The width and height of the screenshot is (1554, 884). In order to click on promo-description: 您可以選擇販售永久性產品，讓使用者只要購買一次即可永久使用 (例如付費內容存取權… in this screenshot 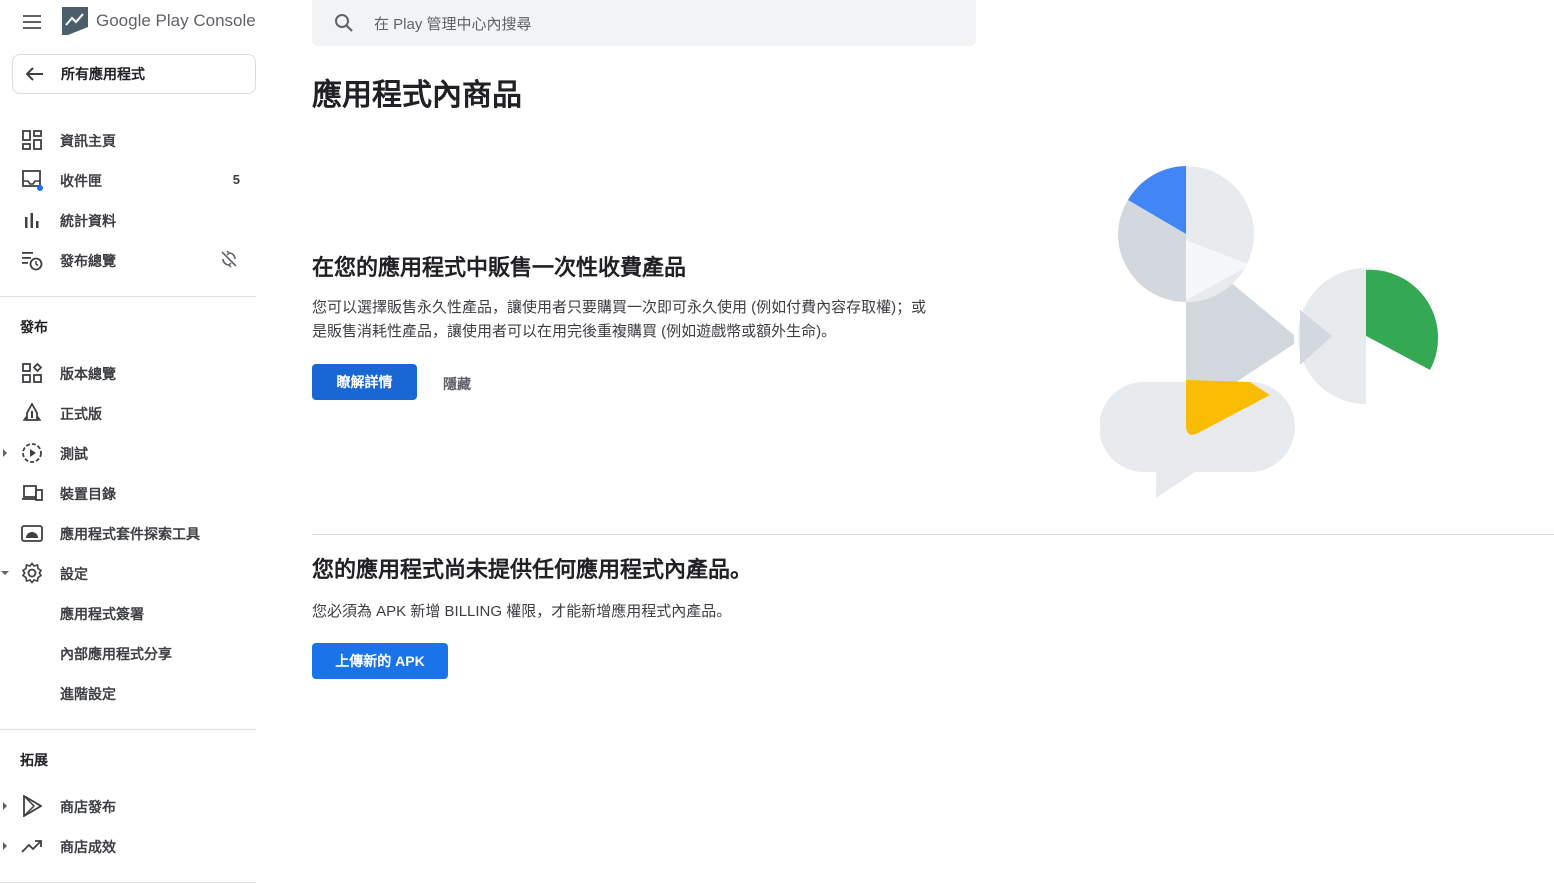, I will do `click(619, 319)`.